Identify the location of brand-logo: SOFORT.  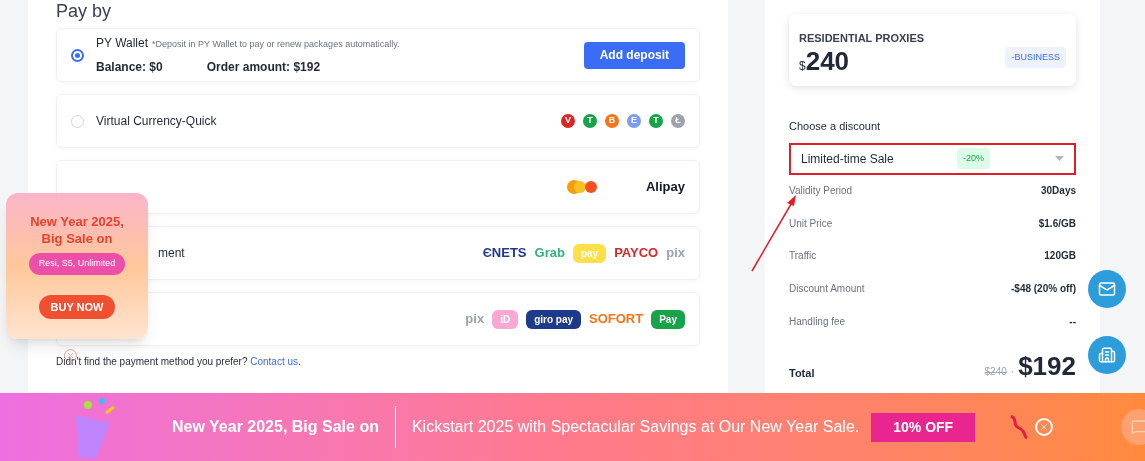
(616, 319).